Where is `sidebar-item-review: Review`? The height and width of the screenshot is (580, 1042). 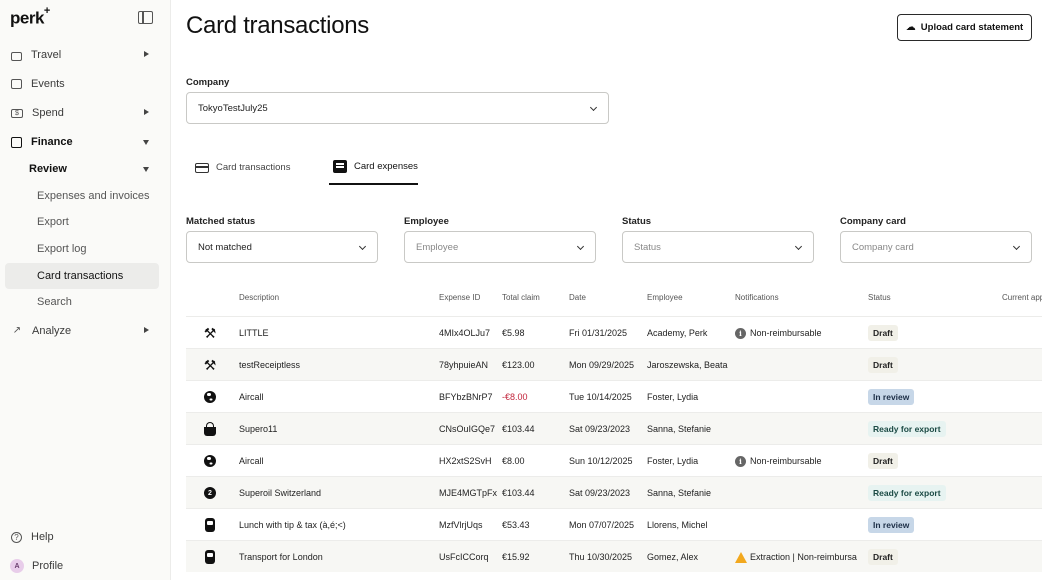 sidebar-item-review: Review is located at coordinates (82, 169).